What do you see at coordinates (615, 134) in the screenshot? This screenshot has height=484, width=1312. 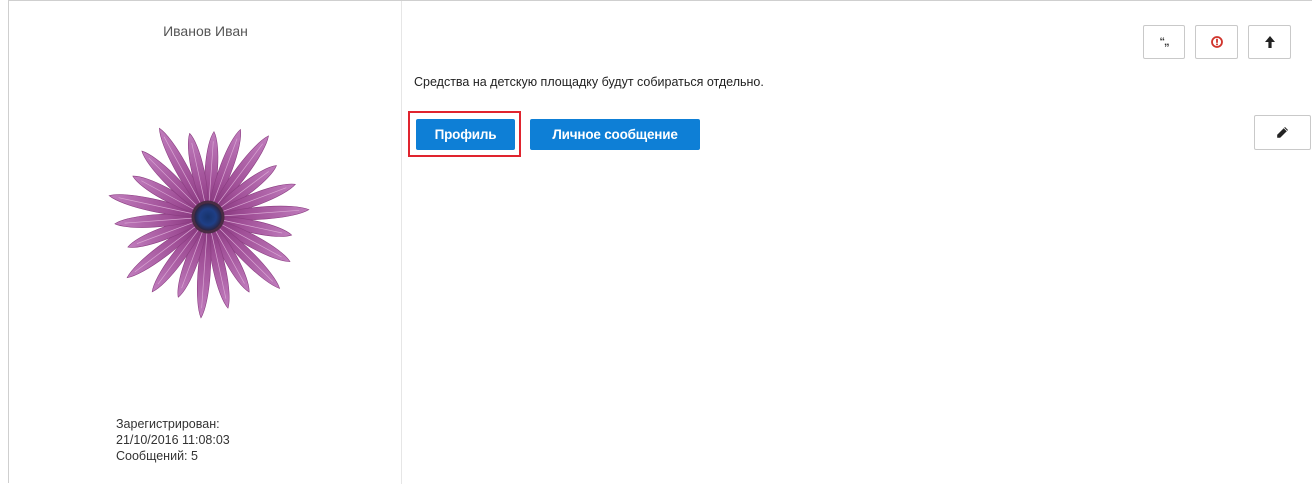 I see `private-message-button: Личное сообщение` at bounding box center [615, 134].